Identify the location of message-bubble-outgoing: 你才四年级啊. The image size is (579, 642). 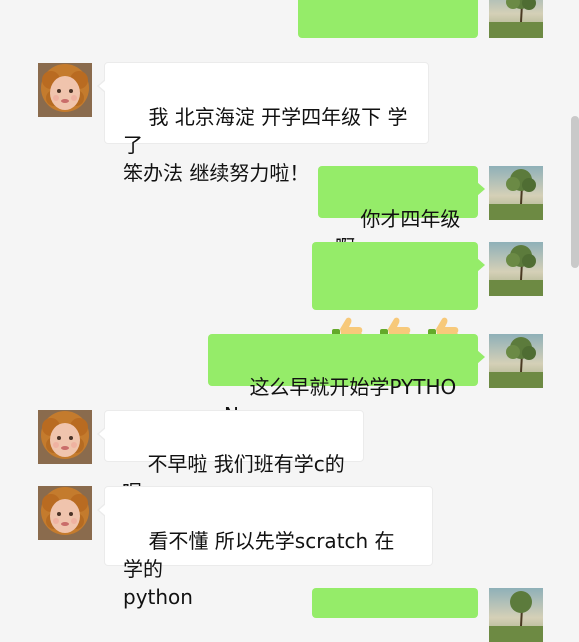
(401, 212).